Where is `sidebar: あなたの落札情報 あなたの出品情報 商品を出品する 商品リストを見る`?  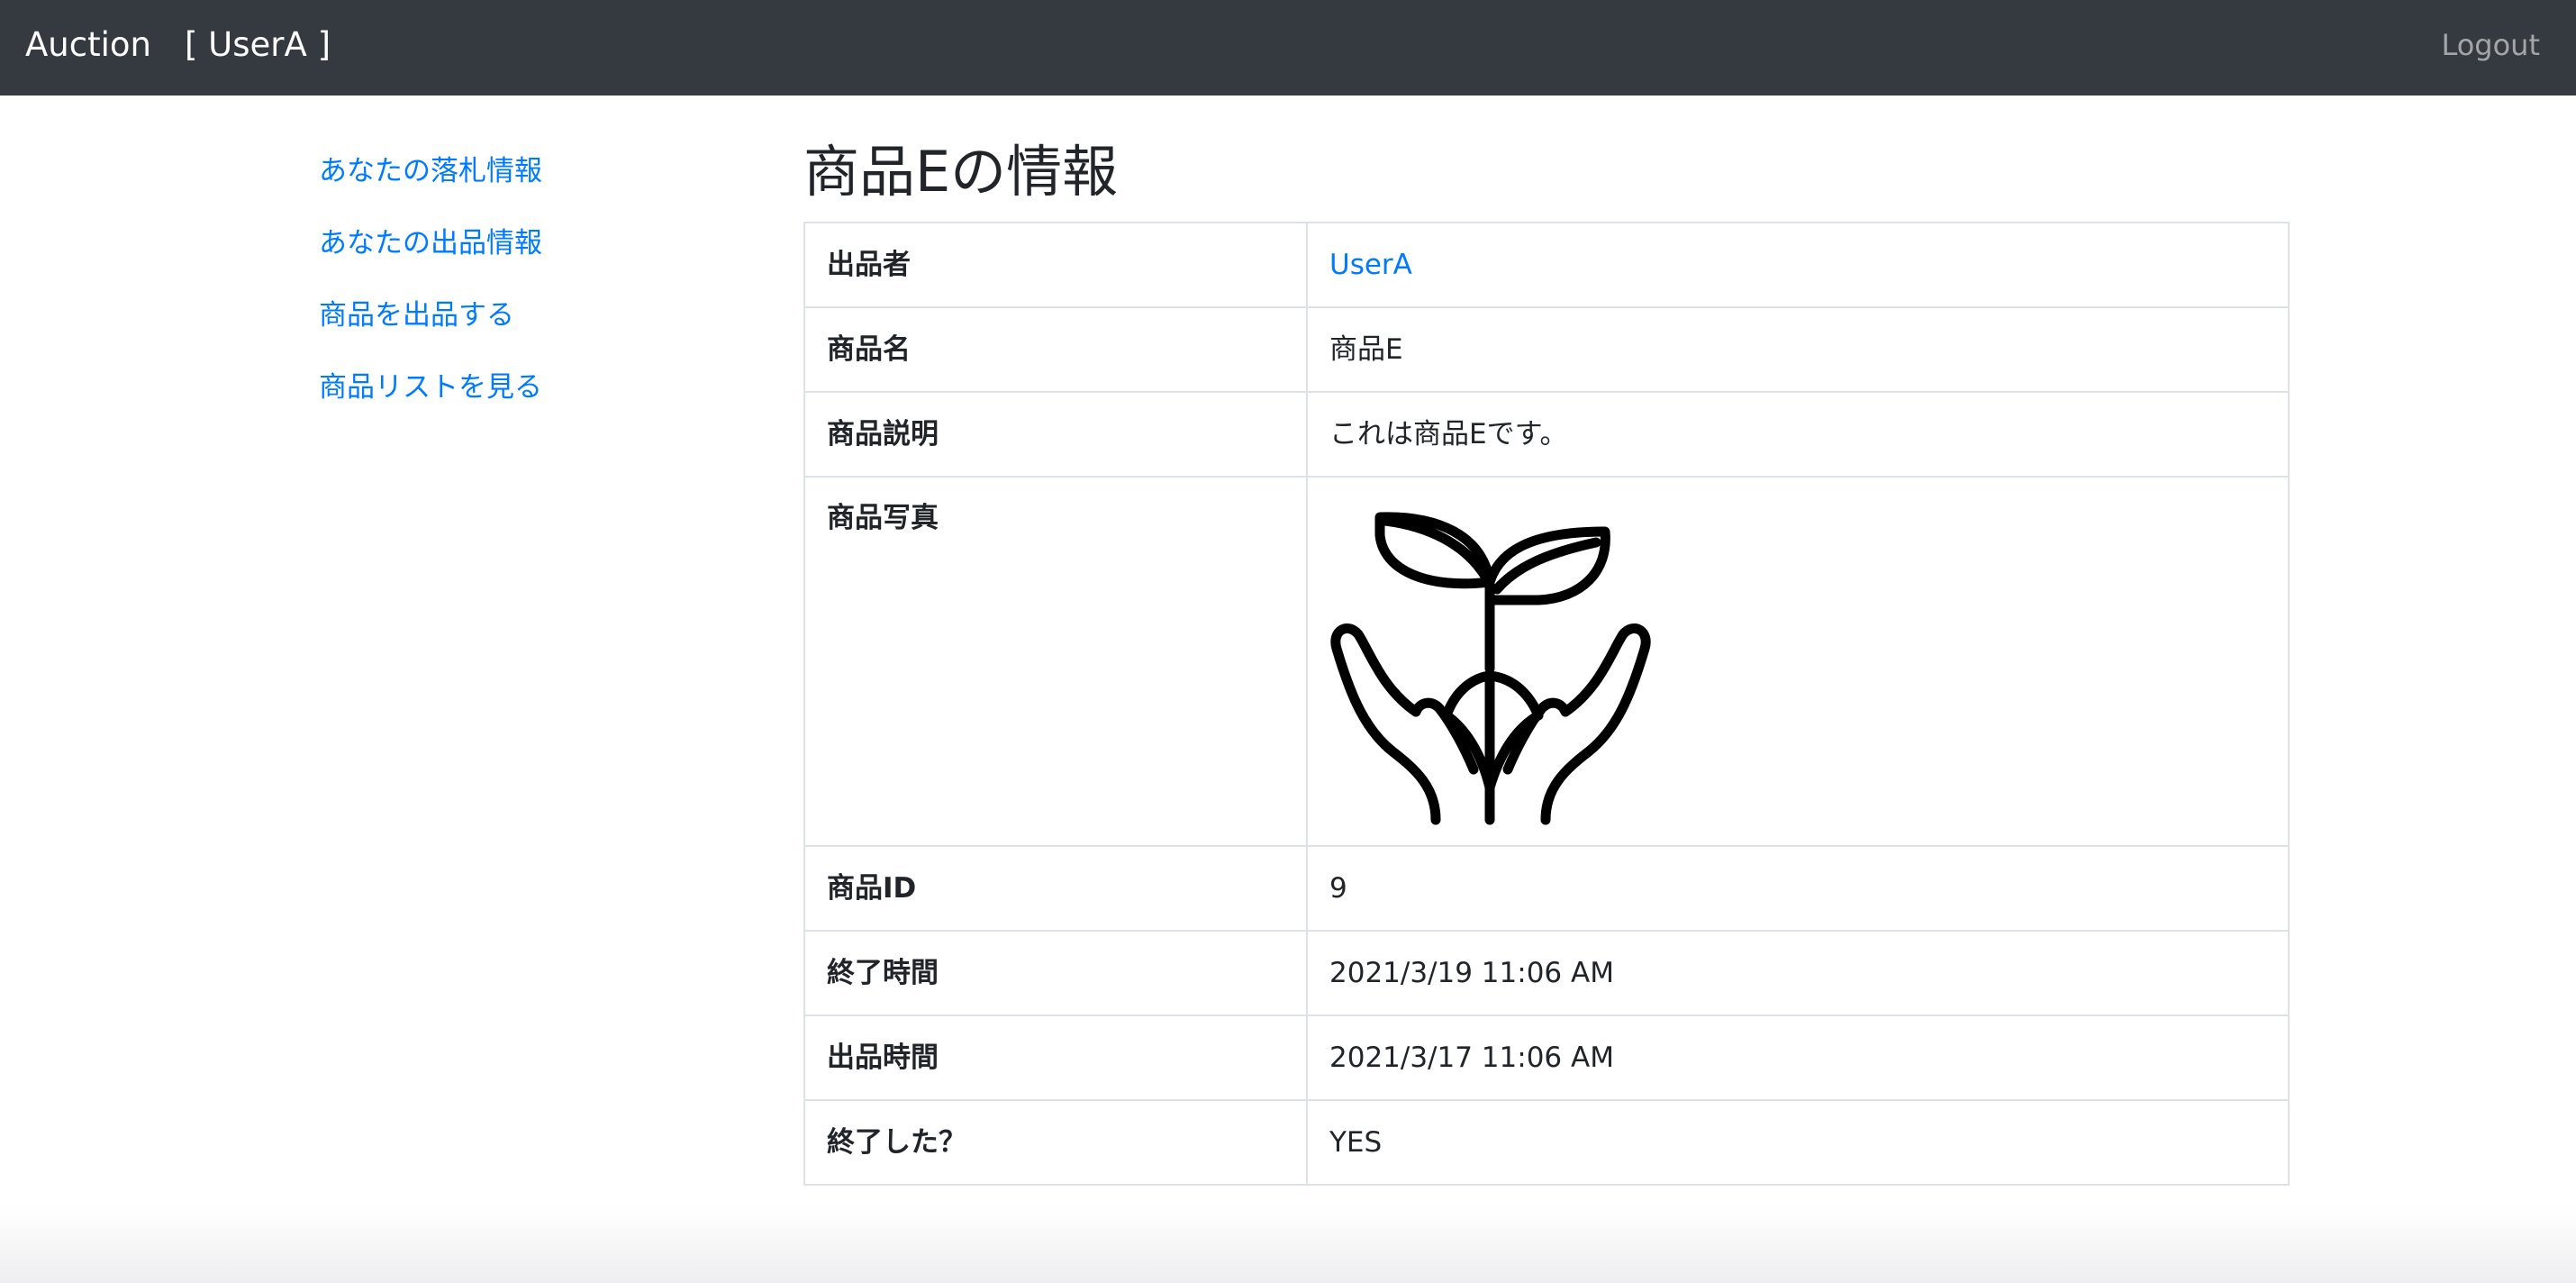
sidebar: あなたの落札情報 あなたの出品情報 商品を出品する 商品リストを見る is located at coordinates (526, 279).